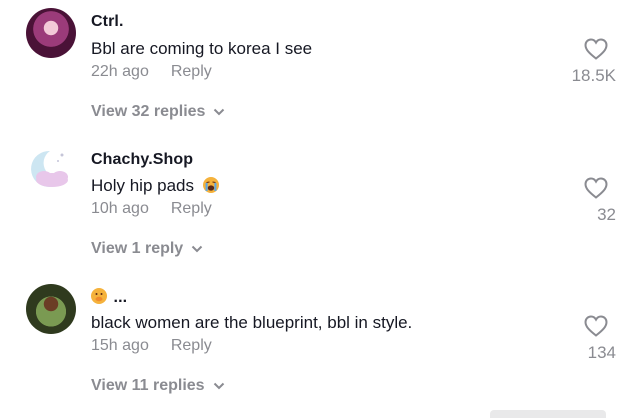  I want to click on like-count: 134, so click(601, 352).